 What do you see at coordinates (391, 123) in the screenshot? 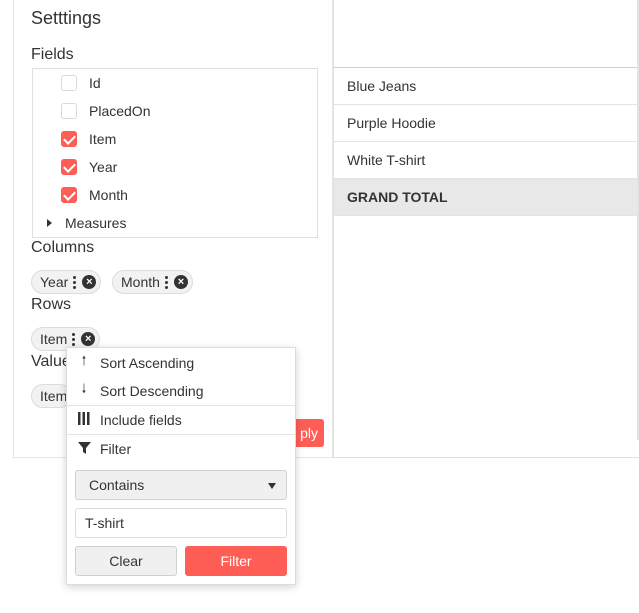
I see `row-header: Purple Hoodie` at bounding box center [391, 123].